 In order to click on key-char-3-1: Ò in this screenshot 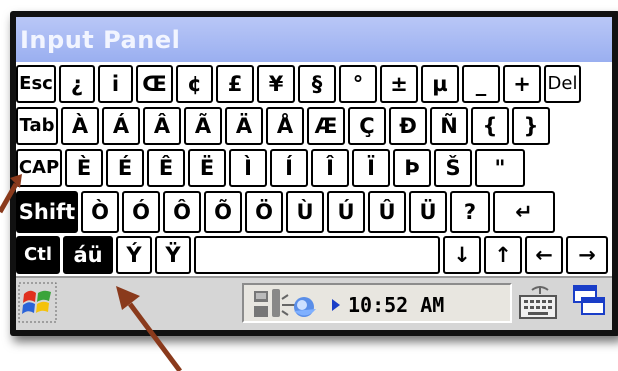, I will do `click(100, 212)`.